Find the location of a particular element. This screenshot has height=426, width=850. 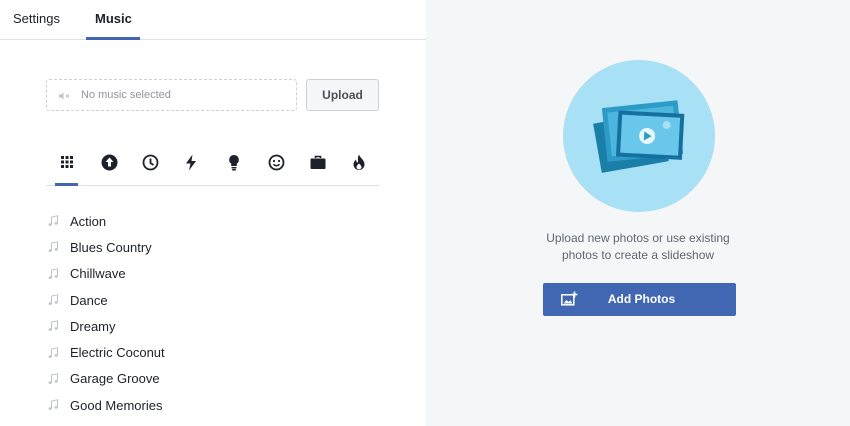

song-title: Chillwave is located at coordinates (98, 274).